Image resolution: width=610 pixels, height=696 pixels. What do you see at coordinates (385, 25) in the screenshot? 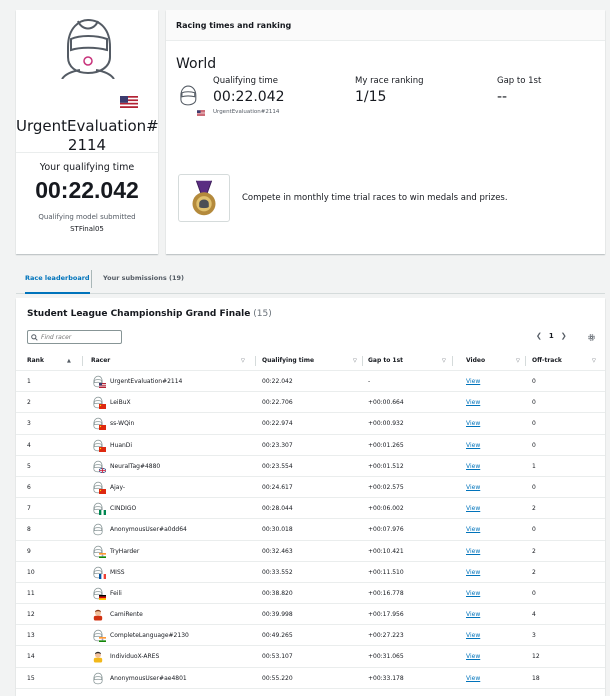
I see `racing-times-header: Racing times and ranking` at bounding box center [385, 25].